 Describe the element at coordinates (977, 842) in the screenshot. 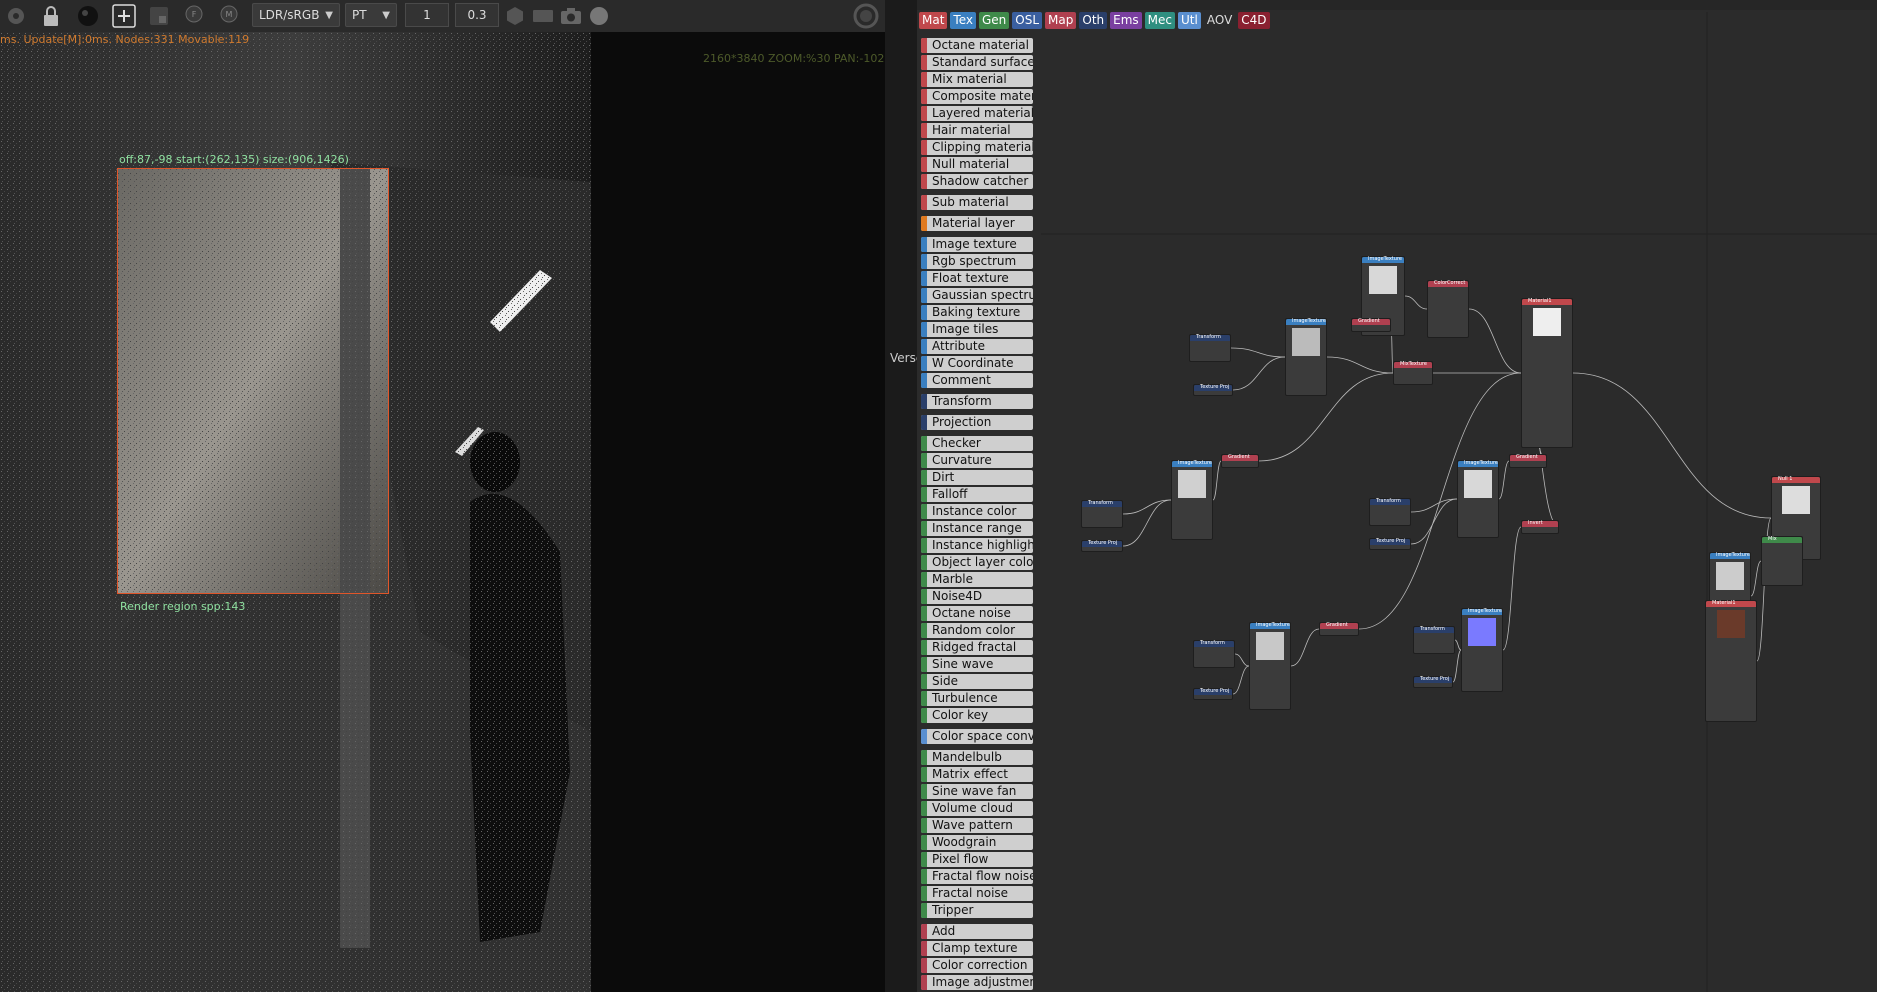

I see `node-list-item: Woodgrain` at that location.